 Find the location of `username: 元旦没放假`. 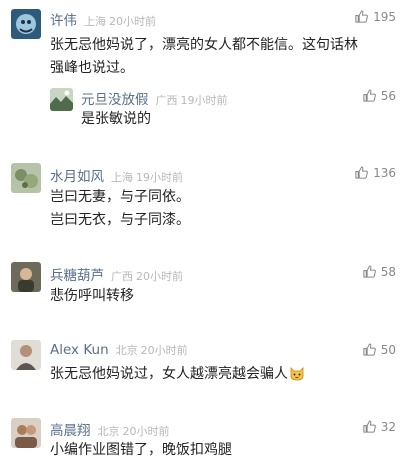

username: 元旦没放假 is located at coordinates (115, 98).